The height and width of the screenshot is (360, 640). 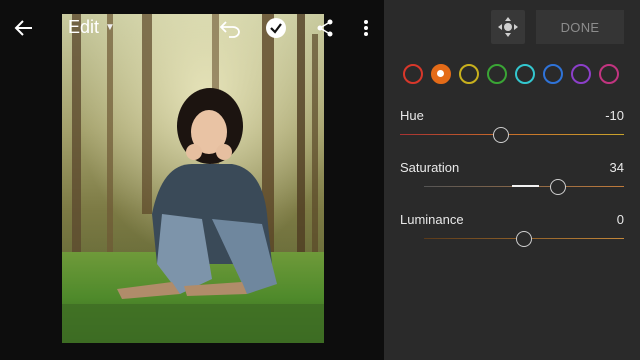 What do you see at coordinates (581, 74) in the screenshot?
I see `swatch-purple` at bounding box center [581, 74].